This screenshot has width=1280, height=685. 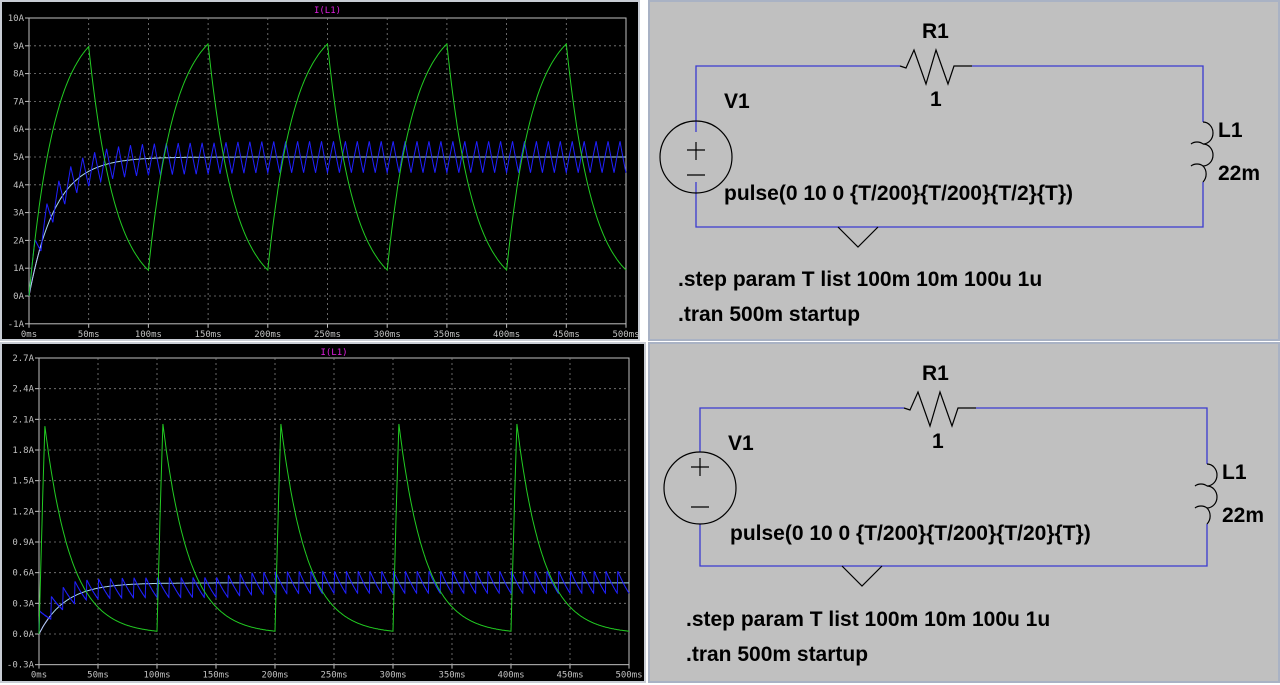 What do you see at coordinates (23, 420) in the screenshot?
I see `y-tick-label: 2.1A` at bounding box center [23, 420].